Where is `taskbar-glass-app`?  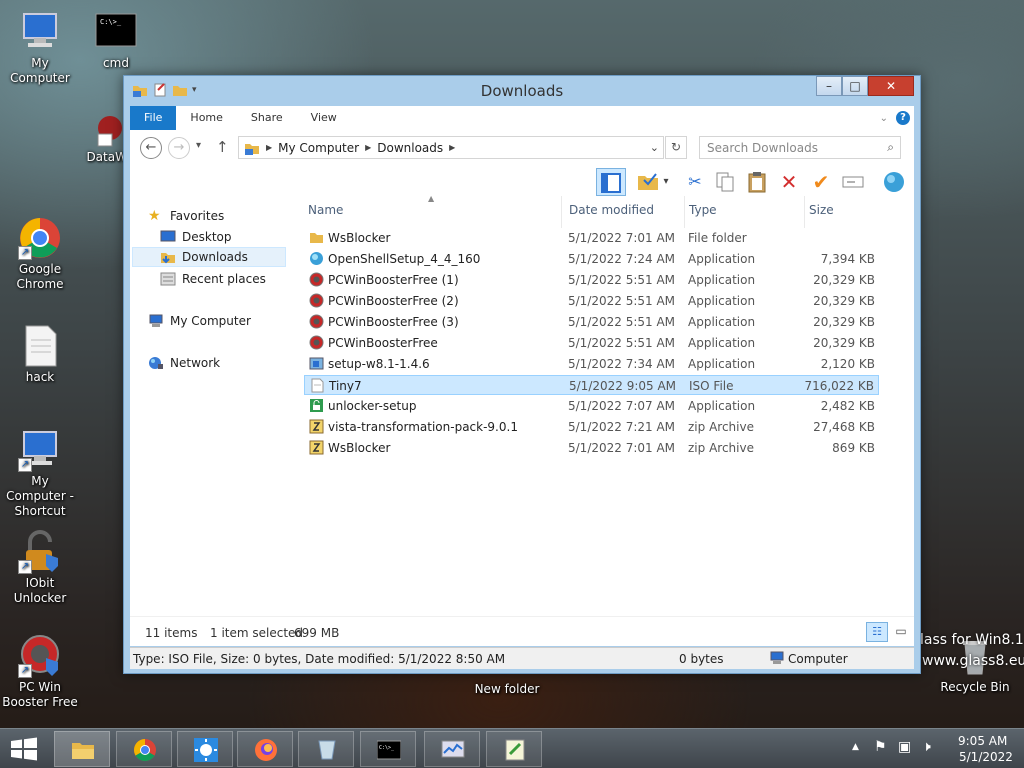
taskbar-glass-app is located at coordinates (326, 749).